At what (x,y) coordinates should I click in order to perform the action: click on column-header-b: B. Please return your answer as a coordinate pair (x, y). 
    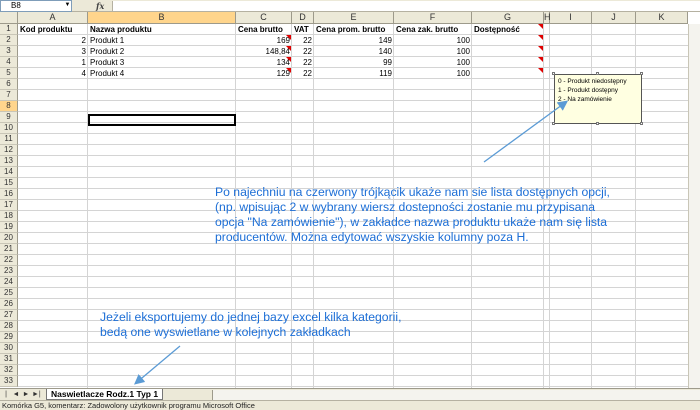
    Looking at the image, I should click on (162, 18).